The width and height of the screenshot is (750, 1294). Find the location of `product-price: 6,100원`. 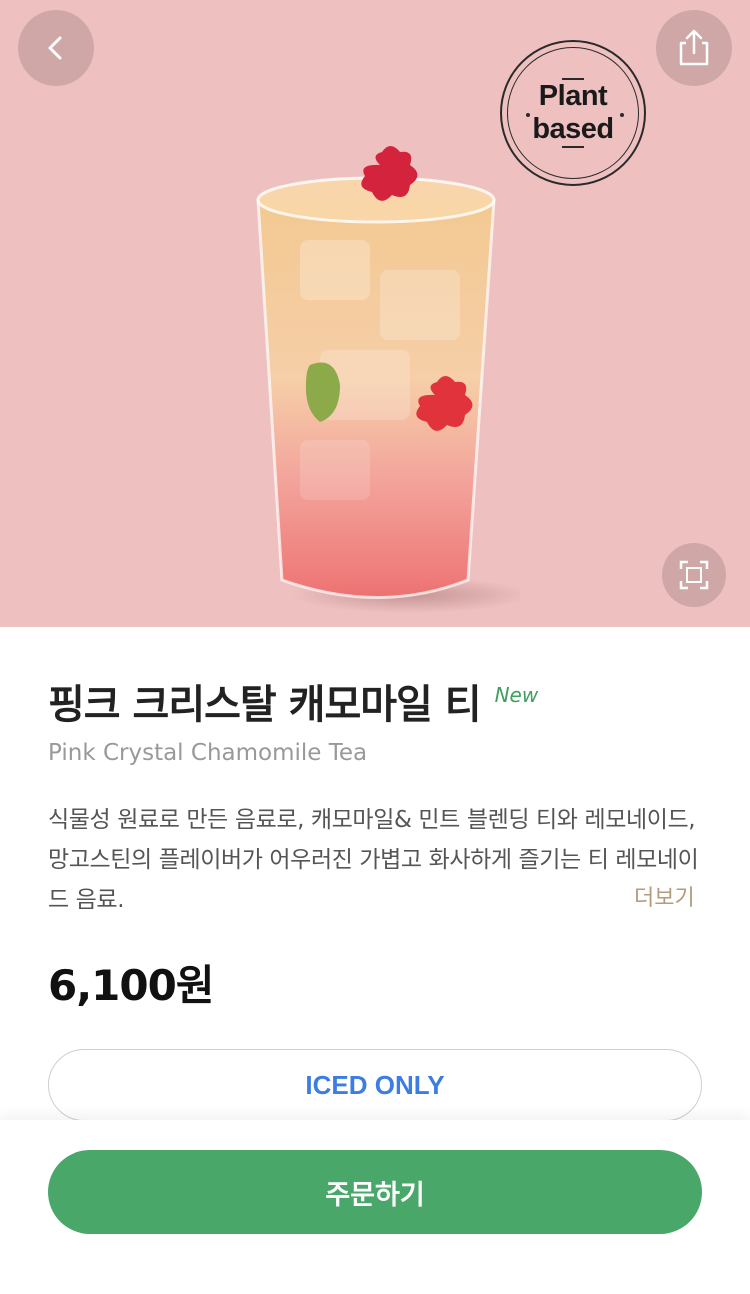

product-price: 6,100원 is located at coordinates (131, 985).